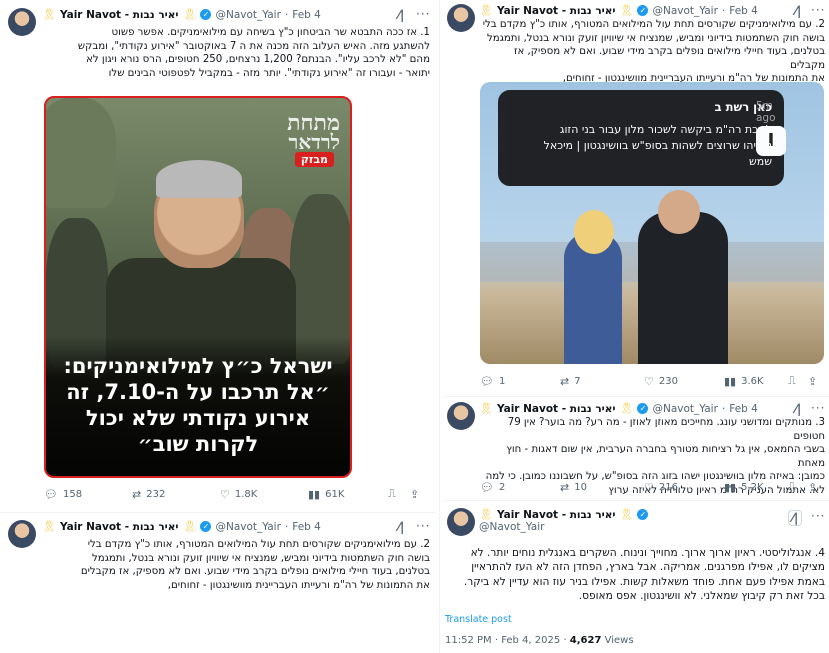 The width and height of the screenshot is (829, 653). I want to click on tweet-actions: 💬︎ 158 ⇄ 232 ♡ 1.8K ▮▮ 61K ⎍ ⇪, so click(231, 494).